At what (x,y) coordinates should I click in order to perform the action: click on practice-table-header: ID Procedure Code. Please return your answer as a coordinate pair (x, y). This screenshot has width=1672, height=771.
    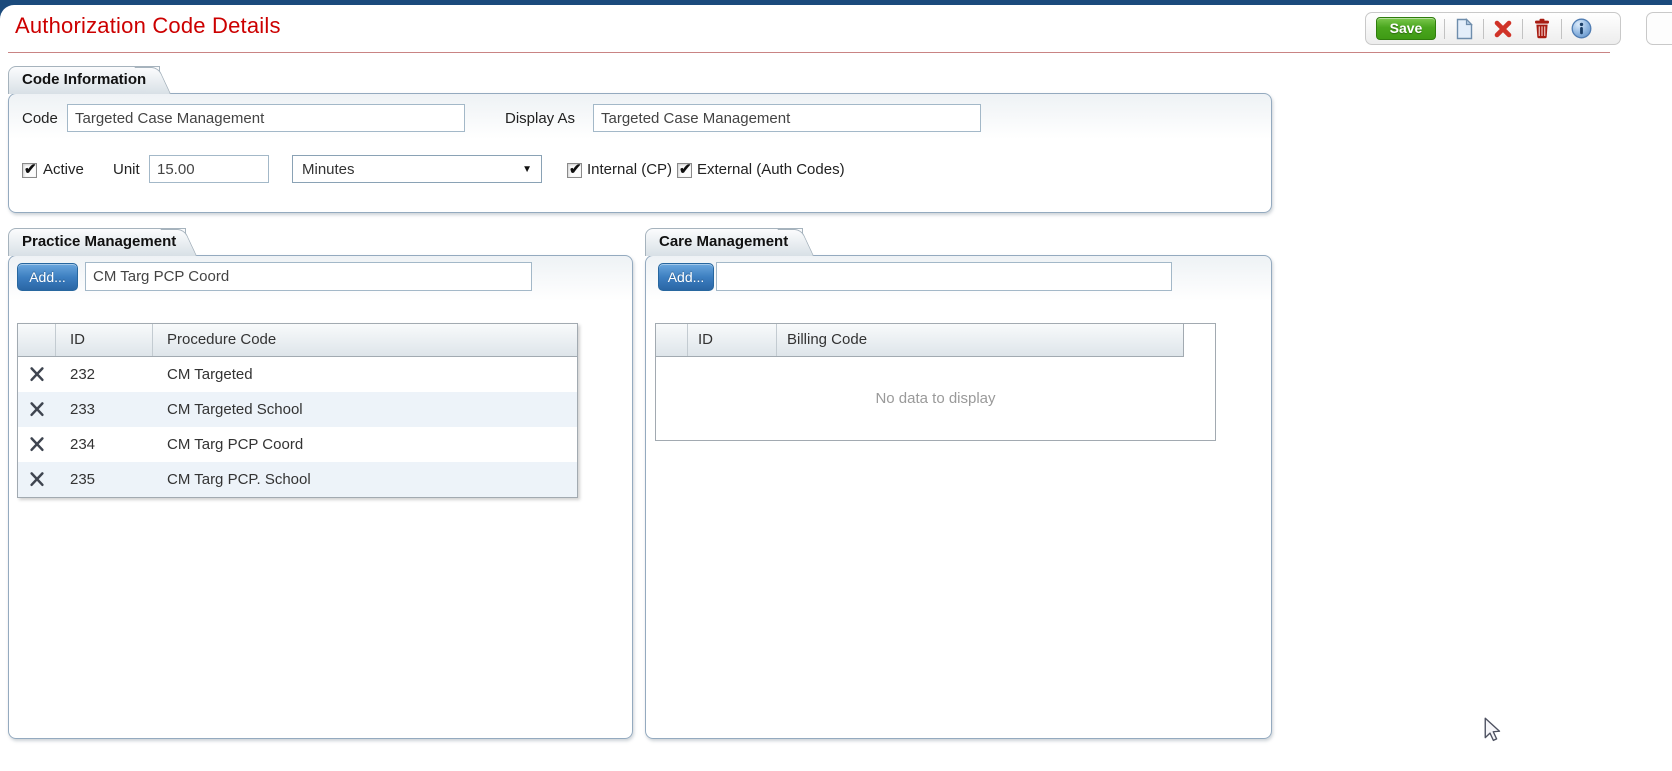
    Looking at the image, I should click on (297, 340).